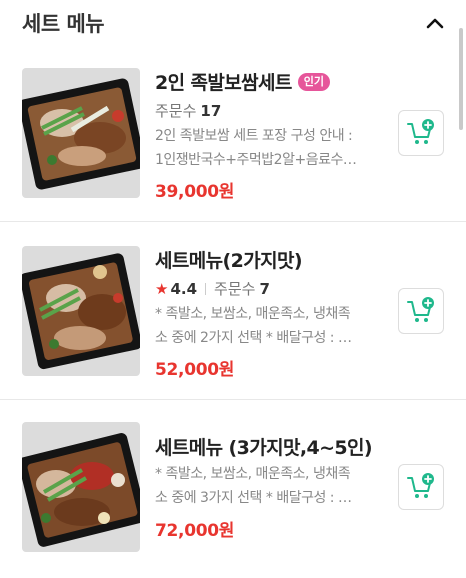 Image resolution: width=466 pixels, height=578 pixels. I want to click on section-title: 세트 메뉴, so click(63, 24).